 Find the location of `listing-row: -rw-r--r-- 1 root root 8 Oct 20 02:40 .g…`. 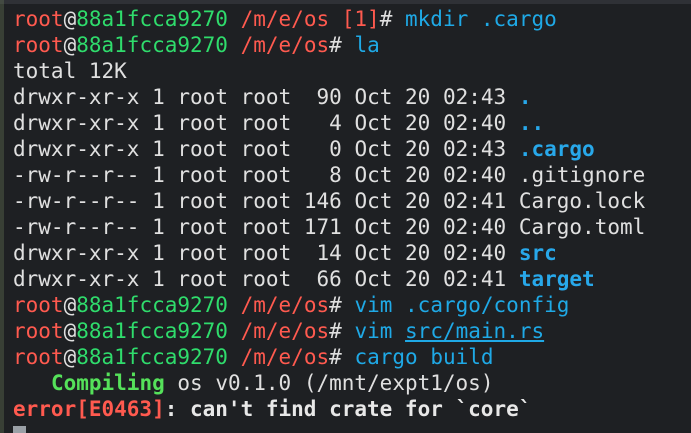

listing-row: -rw-r--r-- 1 root root 8 Oct 20 02:40 .g… is located at coordinates (349, 175).